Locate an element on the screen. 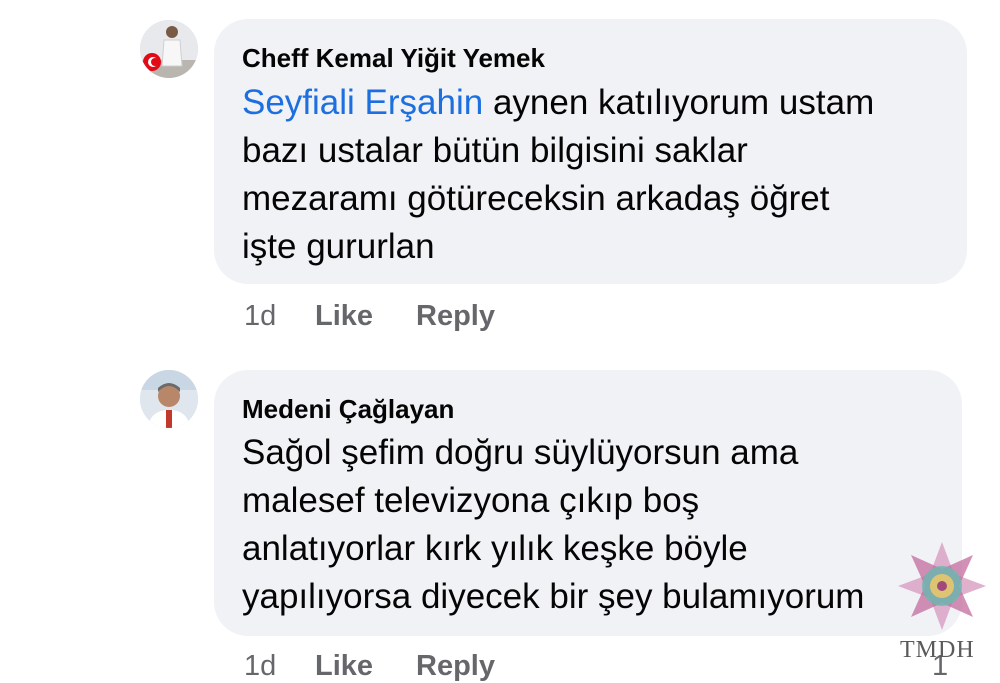  like-button: Like is located at coordinates (344, 666).